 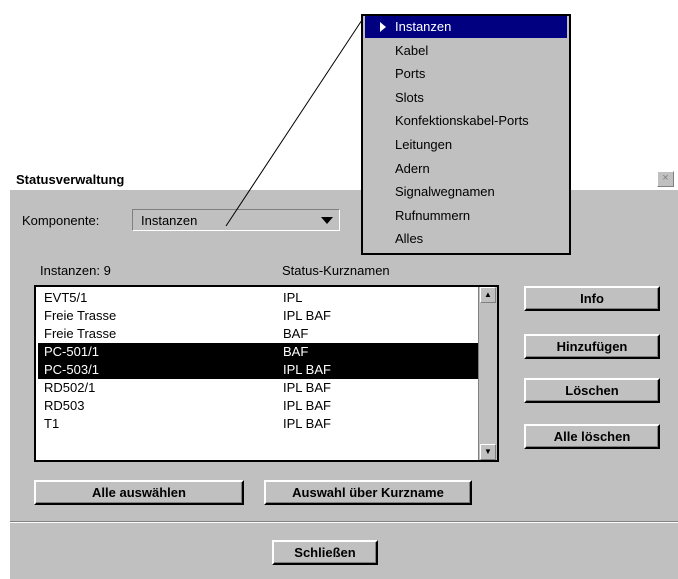 What do you see at coordinates (412, 168) in the screenshot?
I see `menu-item-label: Adern` at bounding box center [412, 168].